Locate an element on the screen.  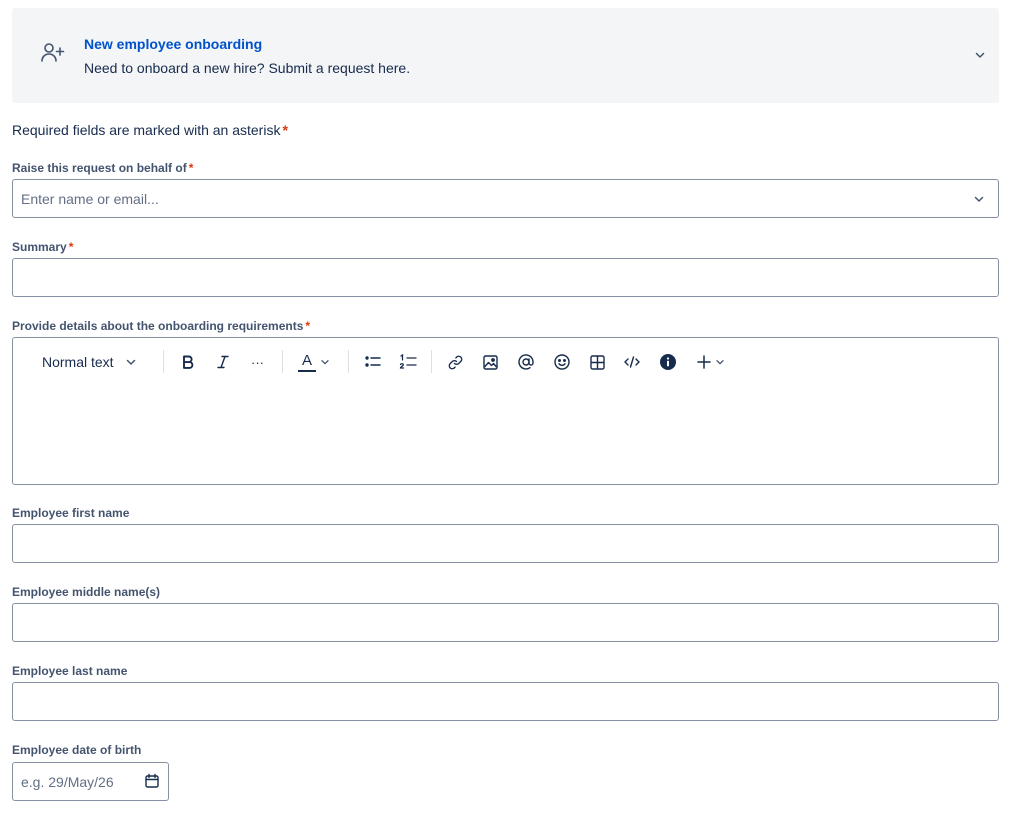
more-formatting-button: ··· is located at coordinates (257, 362).